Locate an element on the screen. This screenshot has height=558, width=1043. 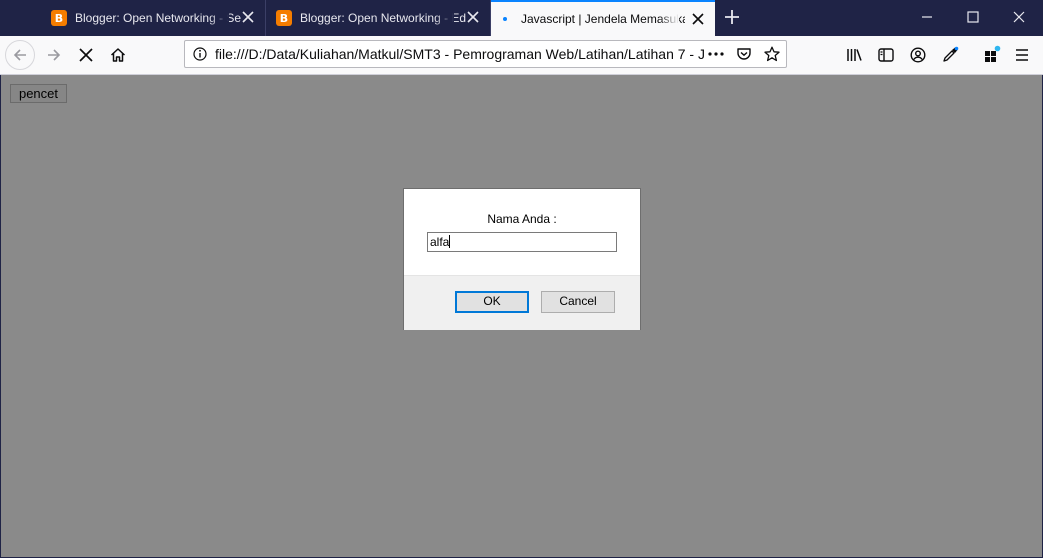
stop-button is located at coordinates (86, 55).